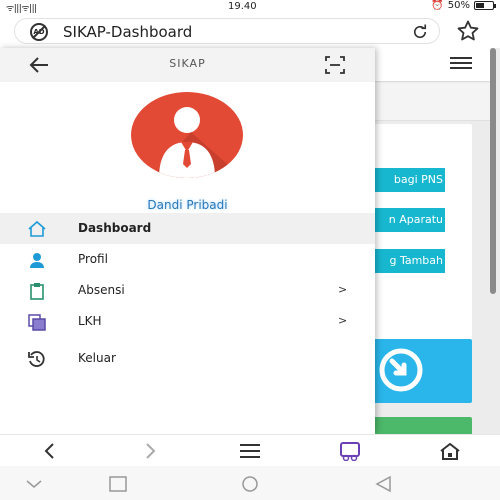 This screenshot has height=500, width=500. What do you see at coordinates (115, 228) in the screenshot?
I see `menu-label: Dashboard` at bounding box center [115, 228].